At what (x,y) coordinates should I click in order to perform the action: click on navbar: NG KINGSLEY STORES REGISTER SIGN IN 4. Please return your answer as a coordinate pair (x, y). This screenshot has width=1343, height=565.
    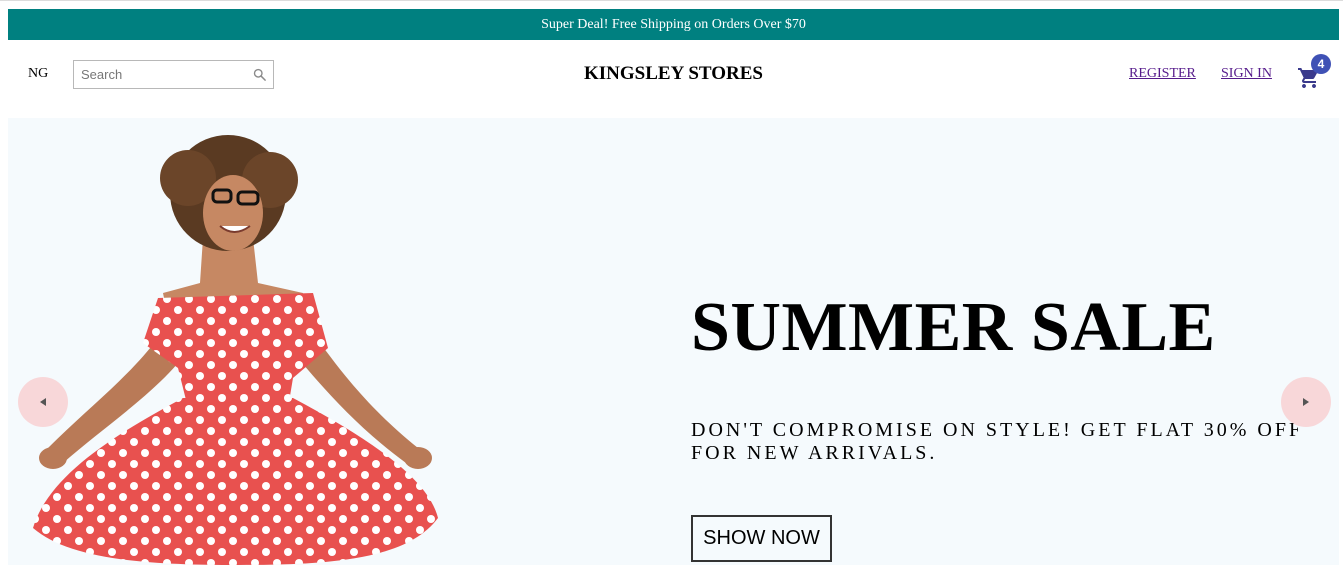
    Looking at the image, I should click on (673, 79).